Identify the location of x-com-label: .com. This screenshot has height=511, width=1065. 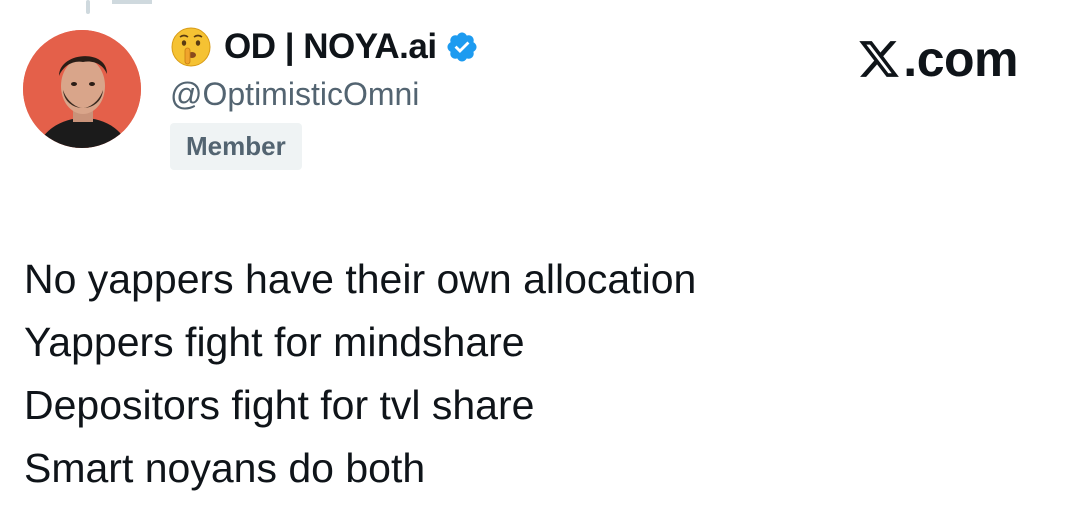
(960, 59).